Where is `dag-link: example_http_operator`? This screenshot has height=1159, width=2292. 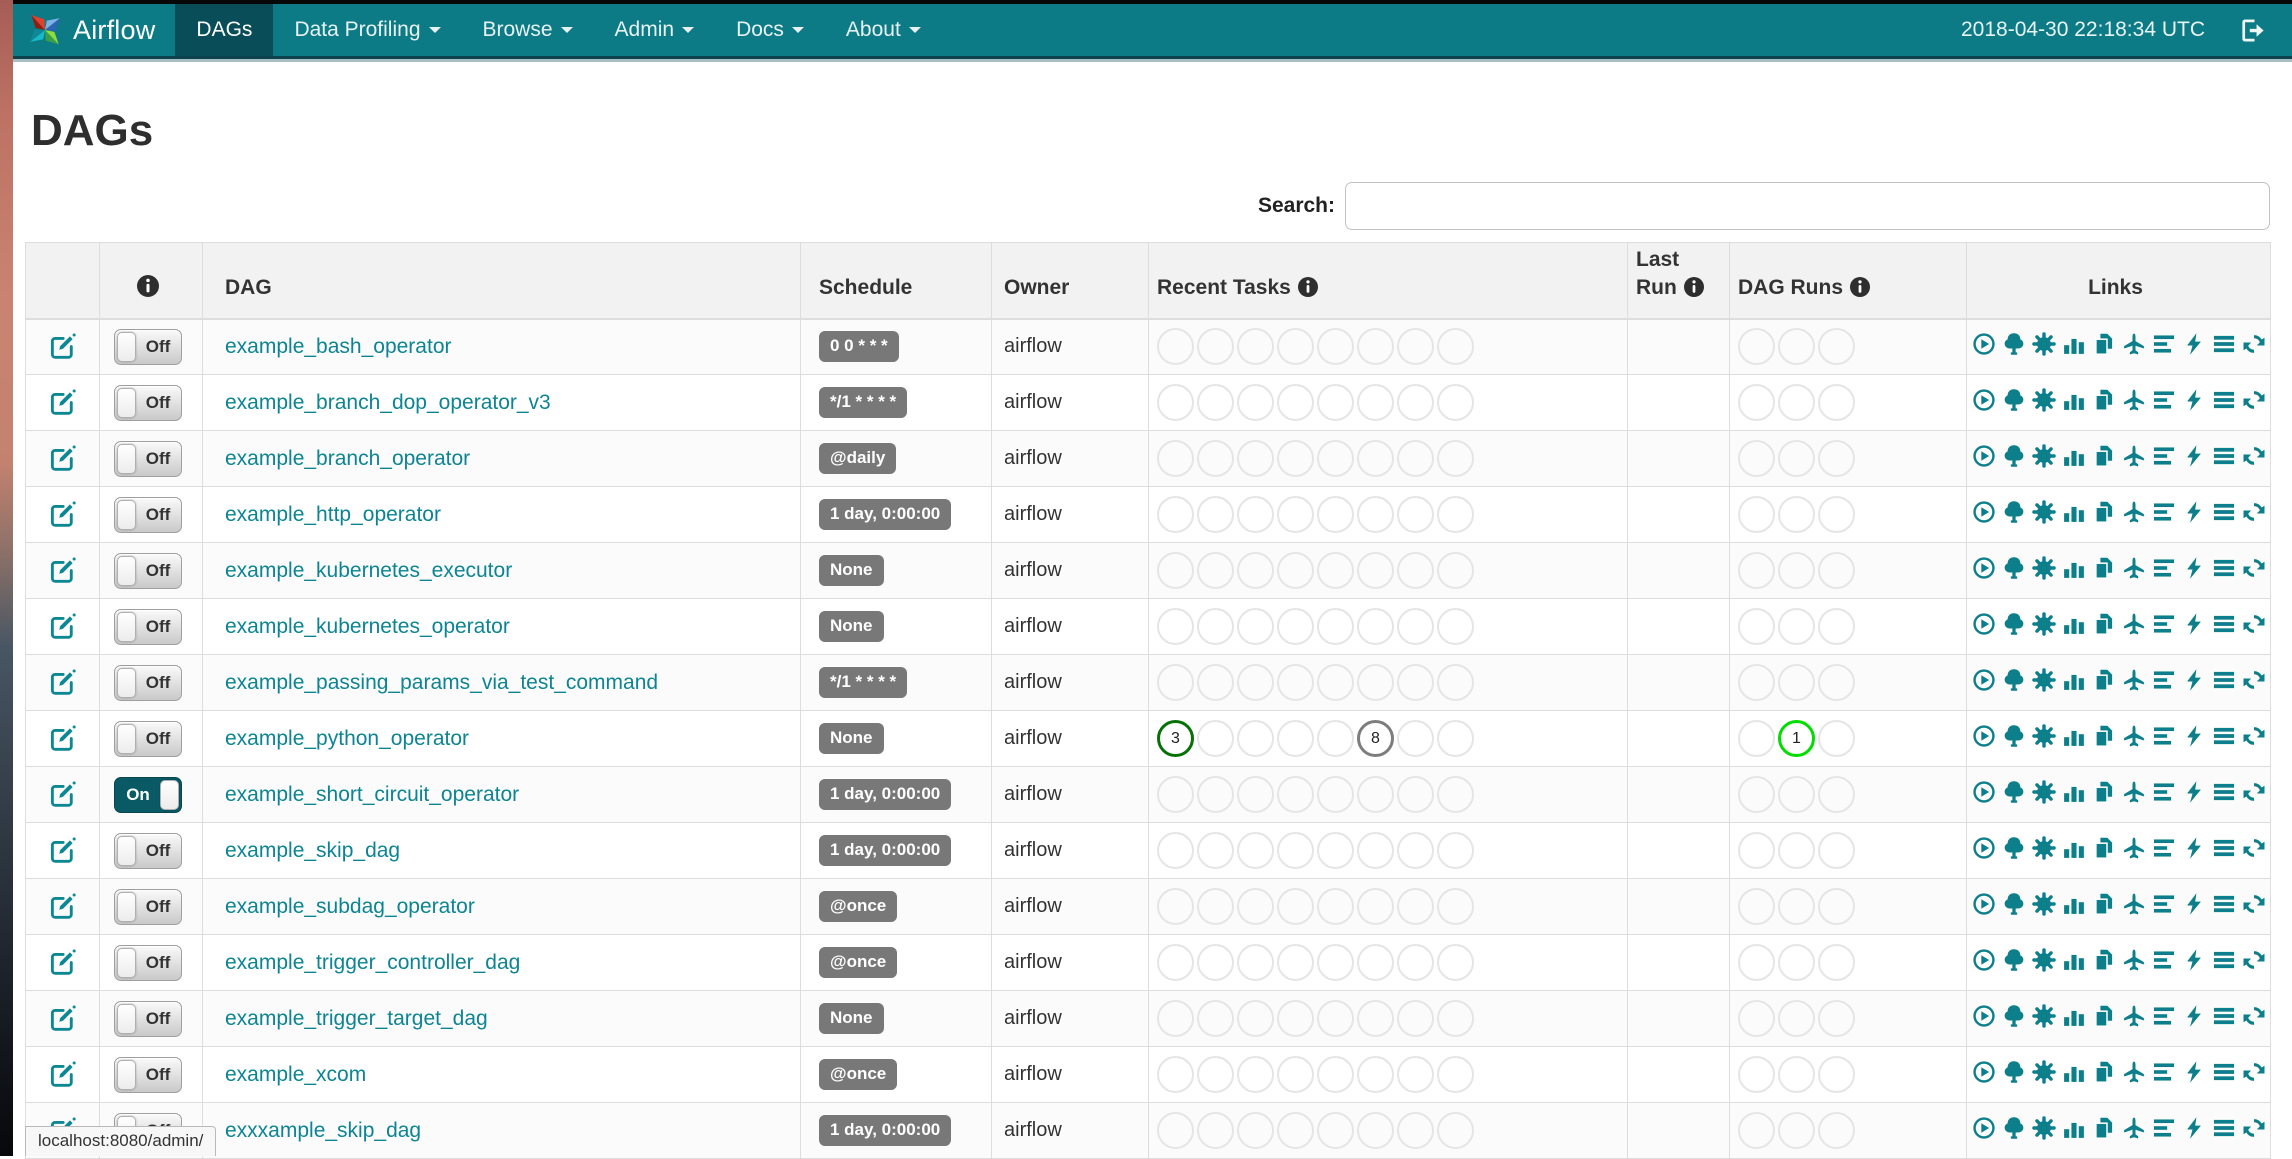
dag-link: example_http_operator is located at coordinates (333, 514).